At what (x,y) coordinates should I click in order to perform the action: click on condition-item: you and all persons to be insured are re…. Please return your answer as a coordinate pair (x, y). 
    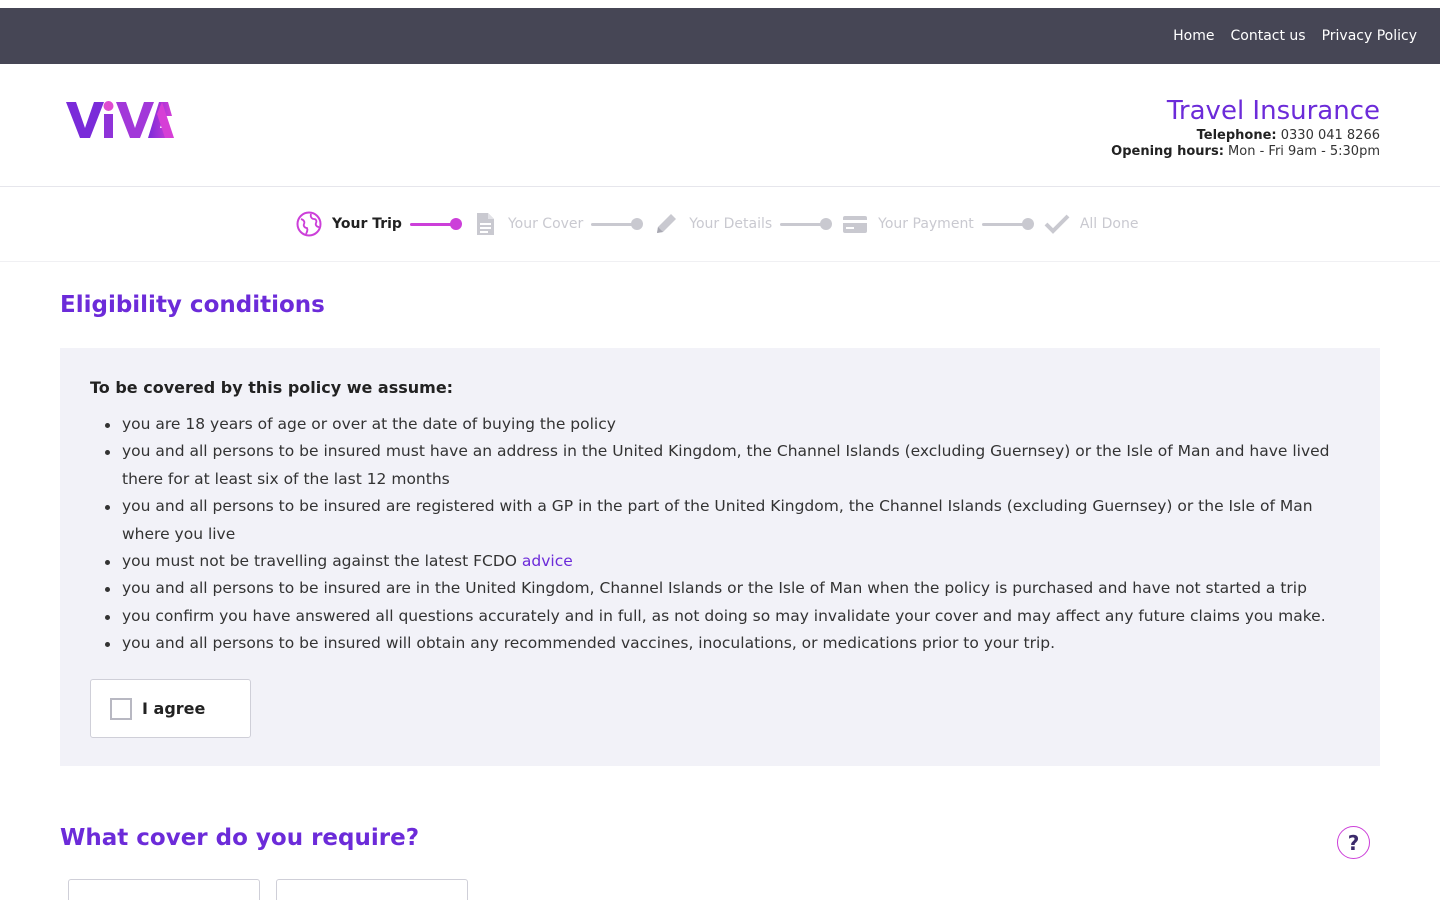
    Looking at the image, I should click on (727, 520).